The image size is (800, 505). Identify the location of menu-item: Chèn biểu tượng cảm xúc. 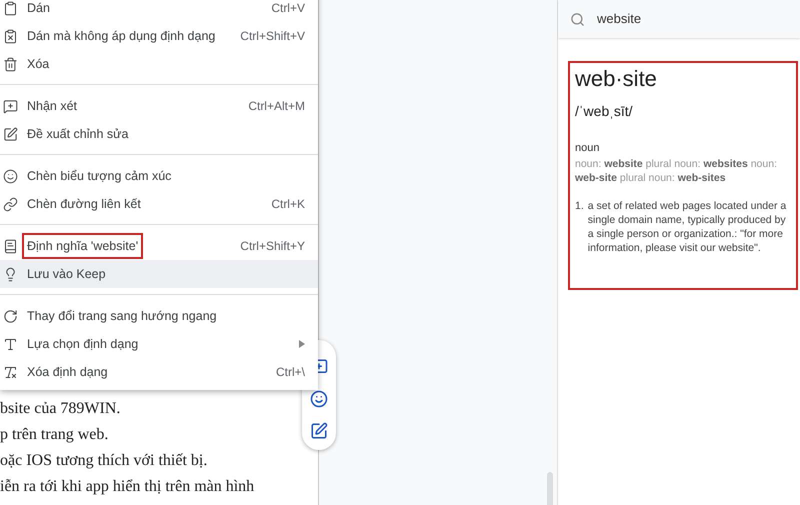
(159, 176).